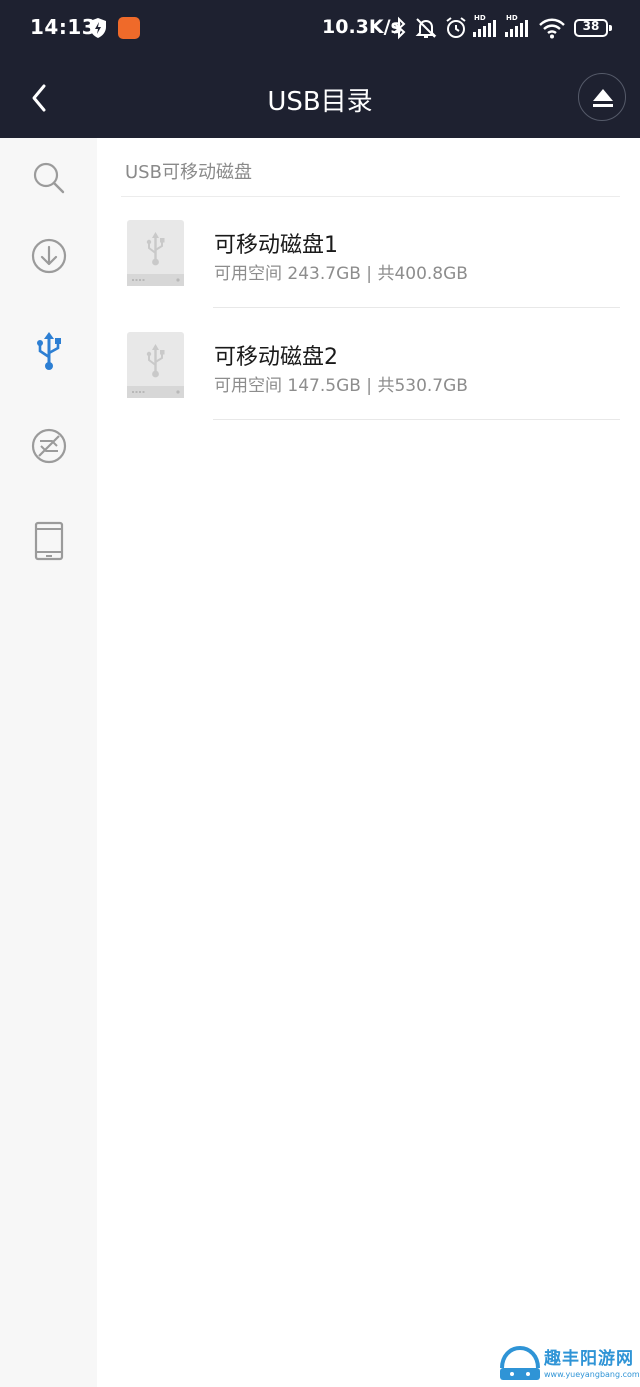  I want to click on usb-icon, so click(49, 351).